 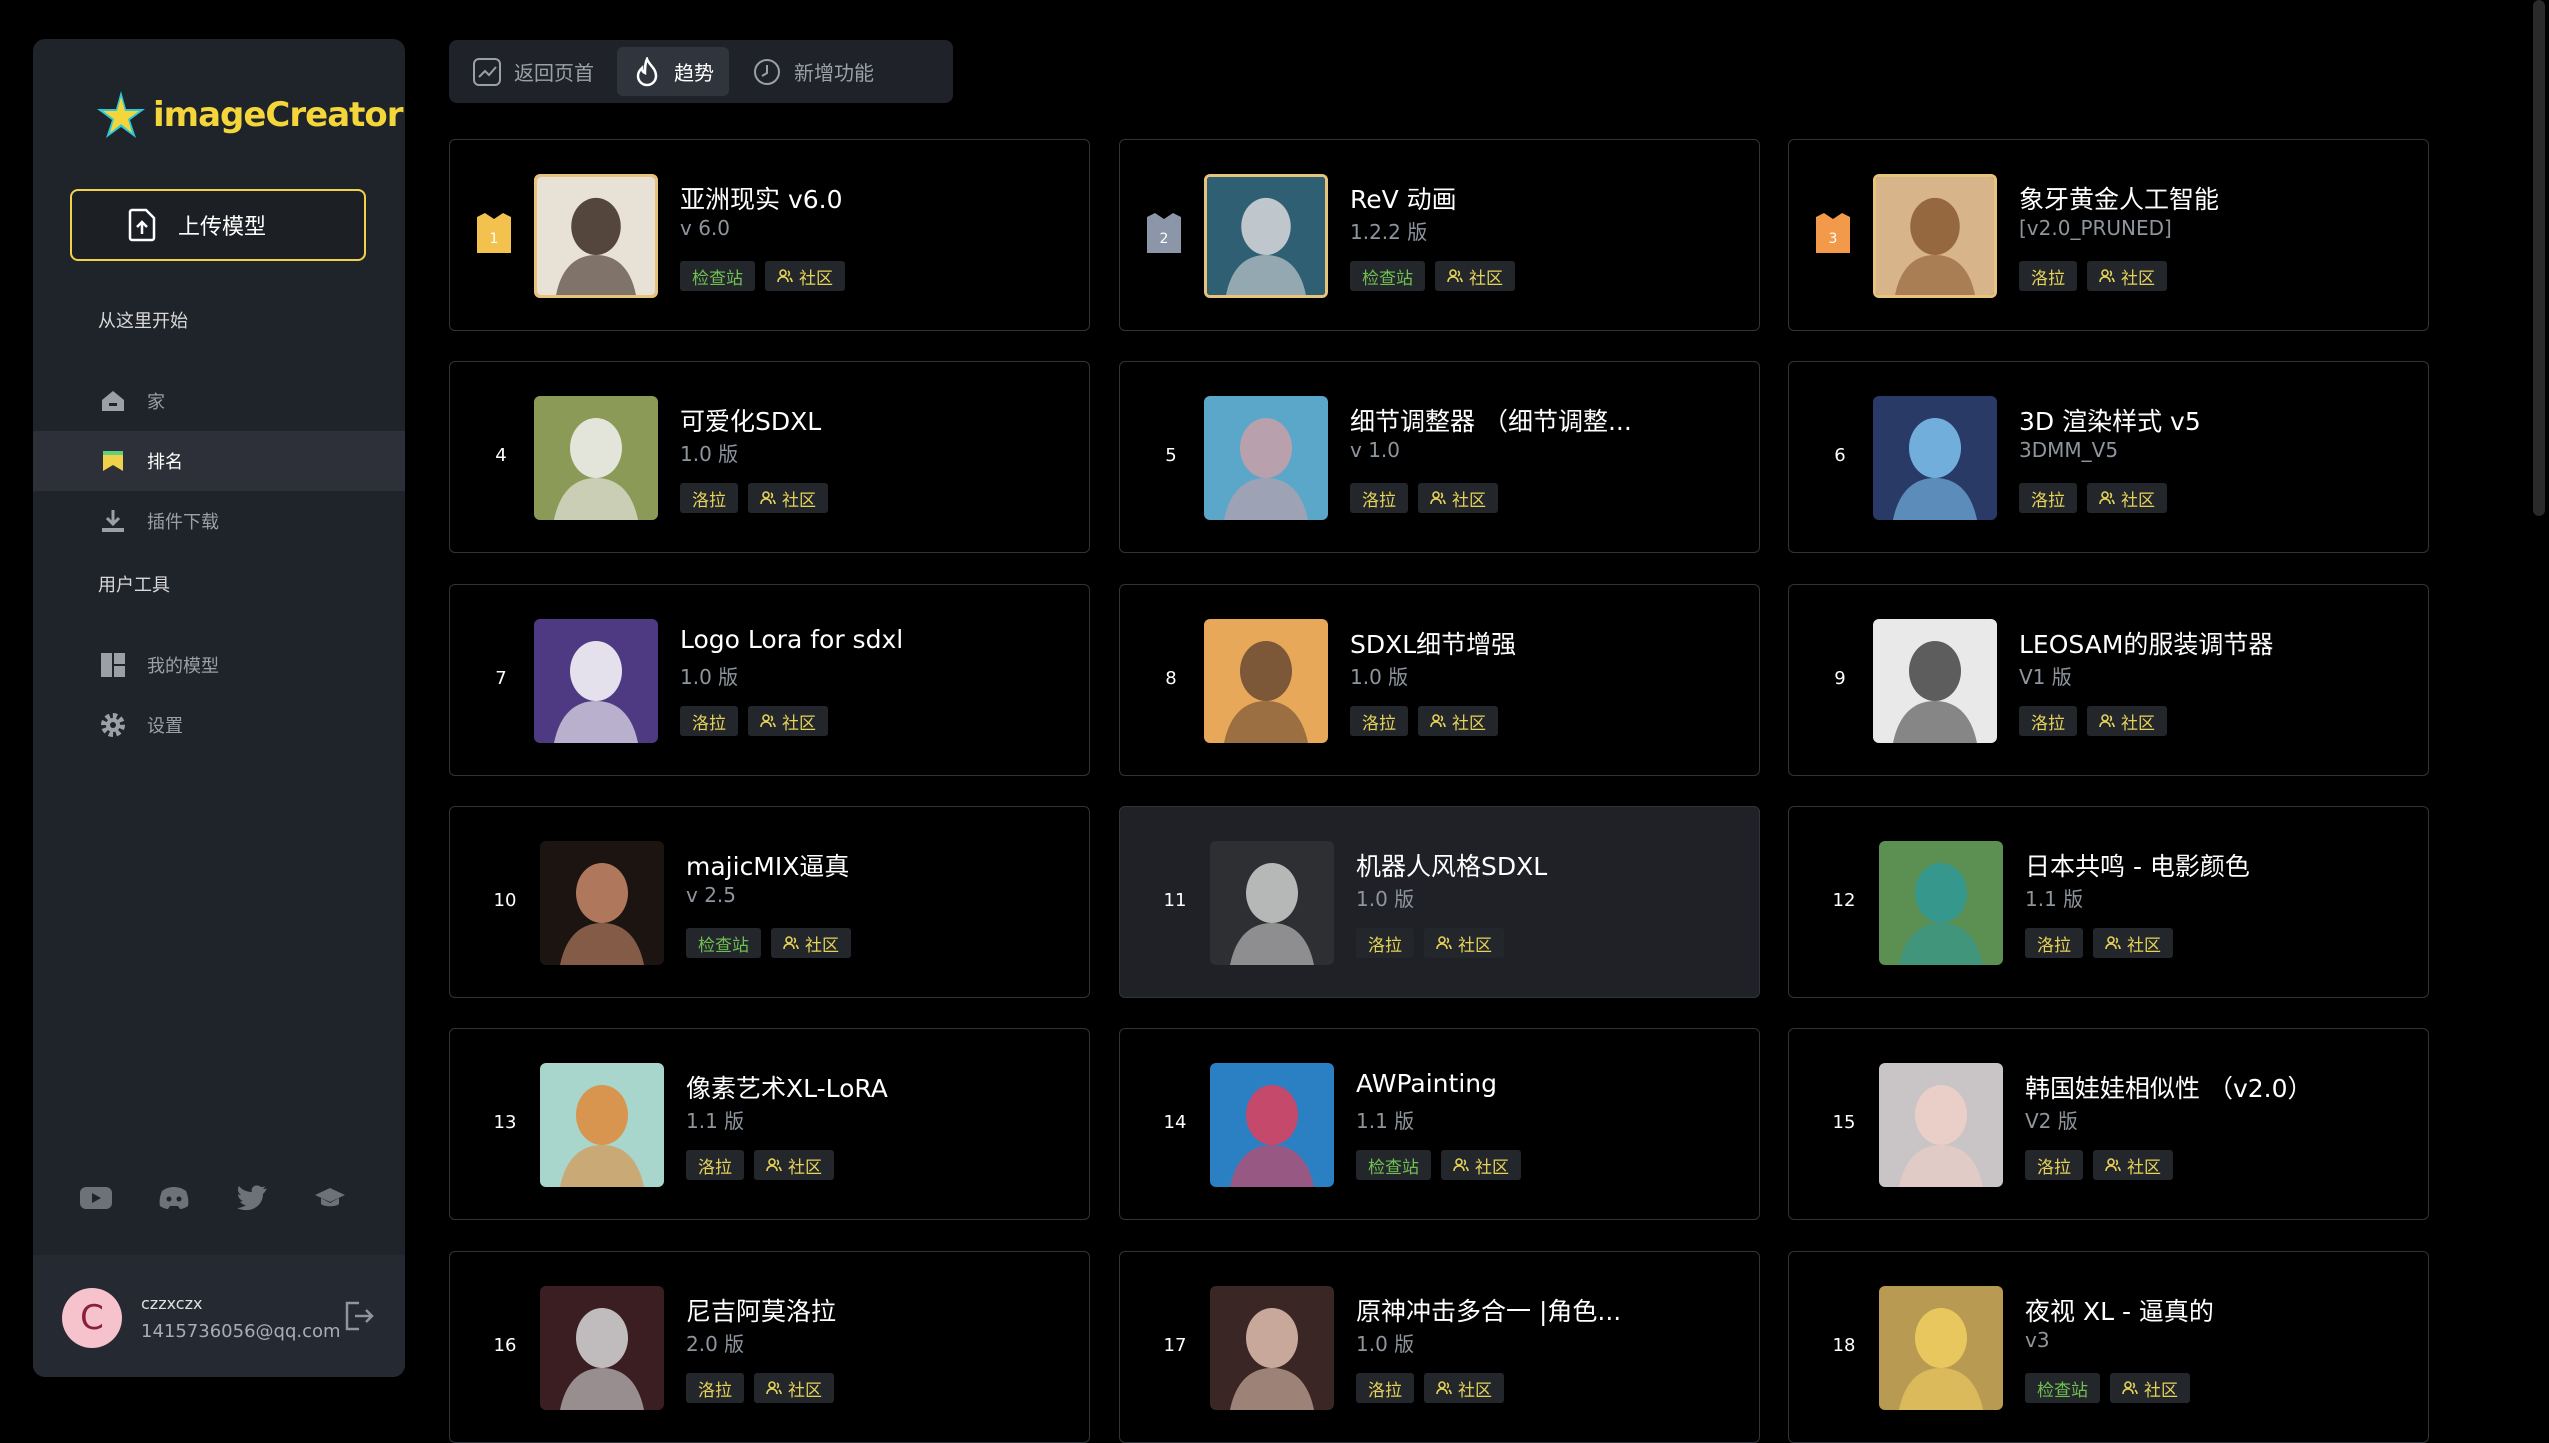 What do you see at coordinates (96, 1198) in the screenshot?
I see `youtube-icon` at bounding box center [96, 1198].